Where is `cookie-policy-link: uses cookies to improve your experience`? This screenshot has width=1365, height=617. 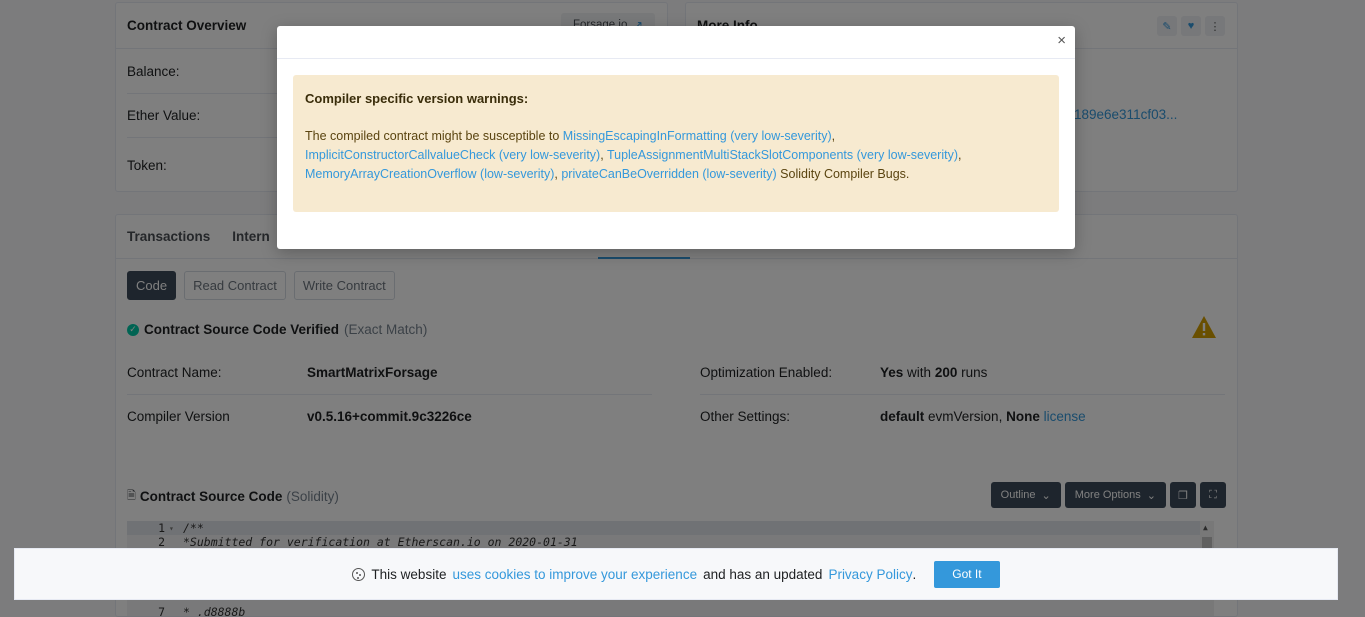
cookie-policy-link: uses cookies to improve your experience is located at coordinates (574, 574).